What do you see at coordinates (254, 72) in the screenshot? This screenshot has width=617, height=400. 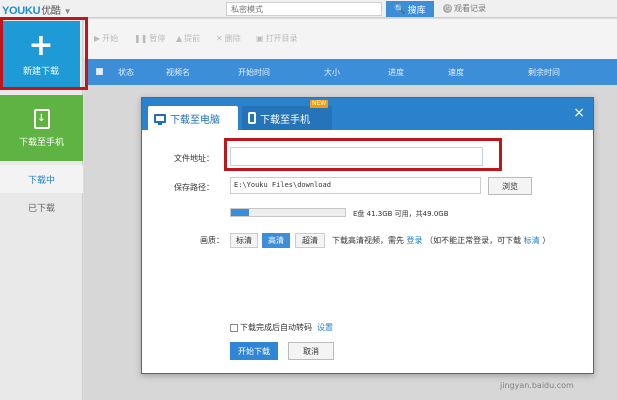 I see `column-start-time: 开始时间` at bounding box center [254, 72].